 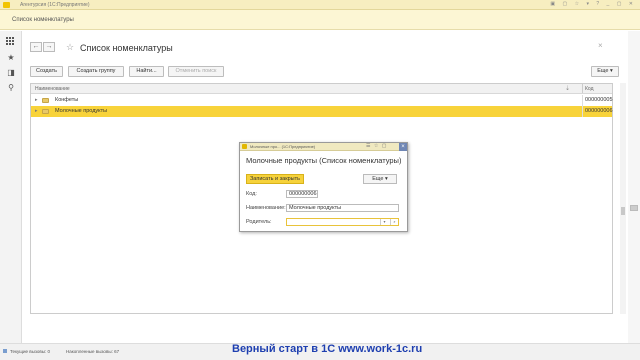 I want to click on calls-icon, so click(x=5, y=351).